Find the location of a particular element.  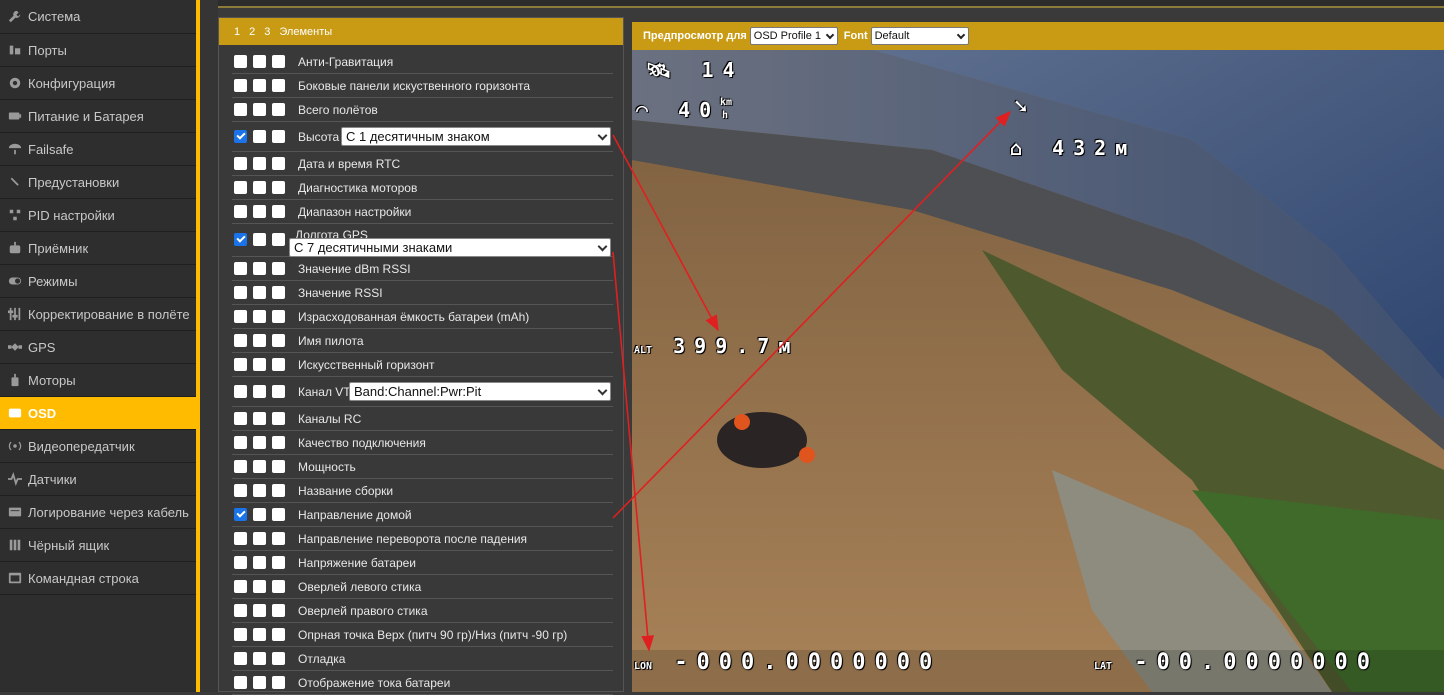

sidebar-item-9: Режимы is located at coordinates (98, 281).